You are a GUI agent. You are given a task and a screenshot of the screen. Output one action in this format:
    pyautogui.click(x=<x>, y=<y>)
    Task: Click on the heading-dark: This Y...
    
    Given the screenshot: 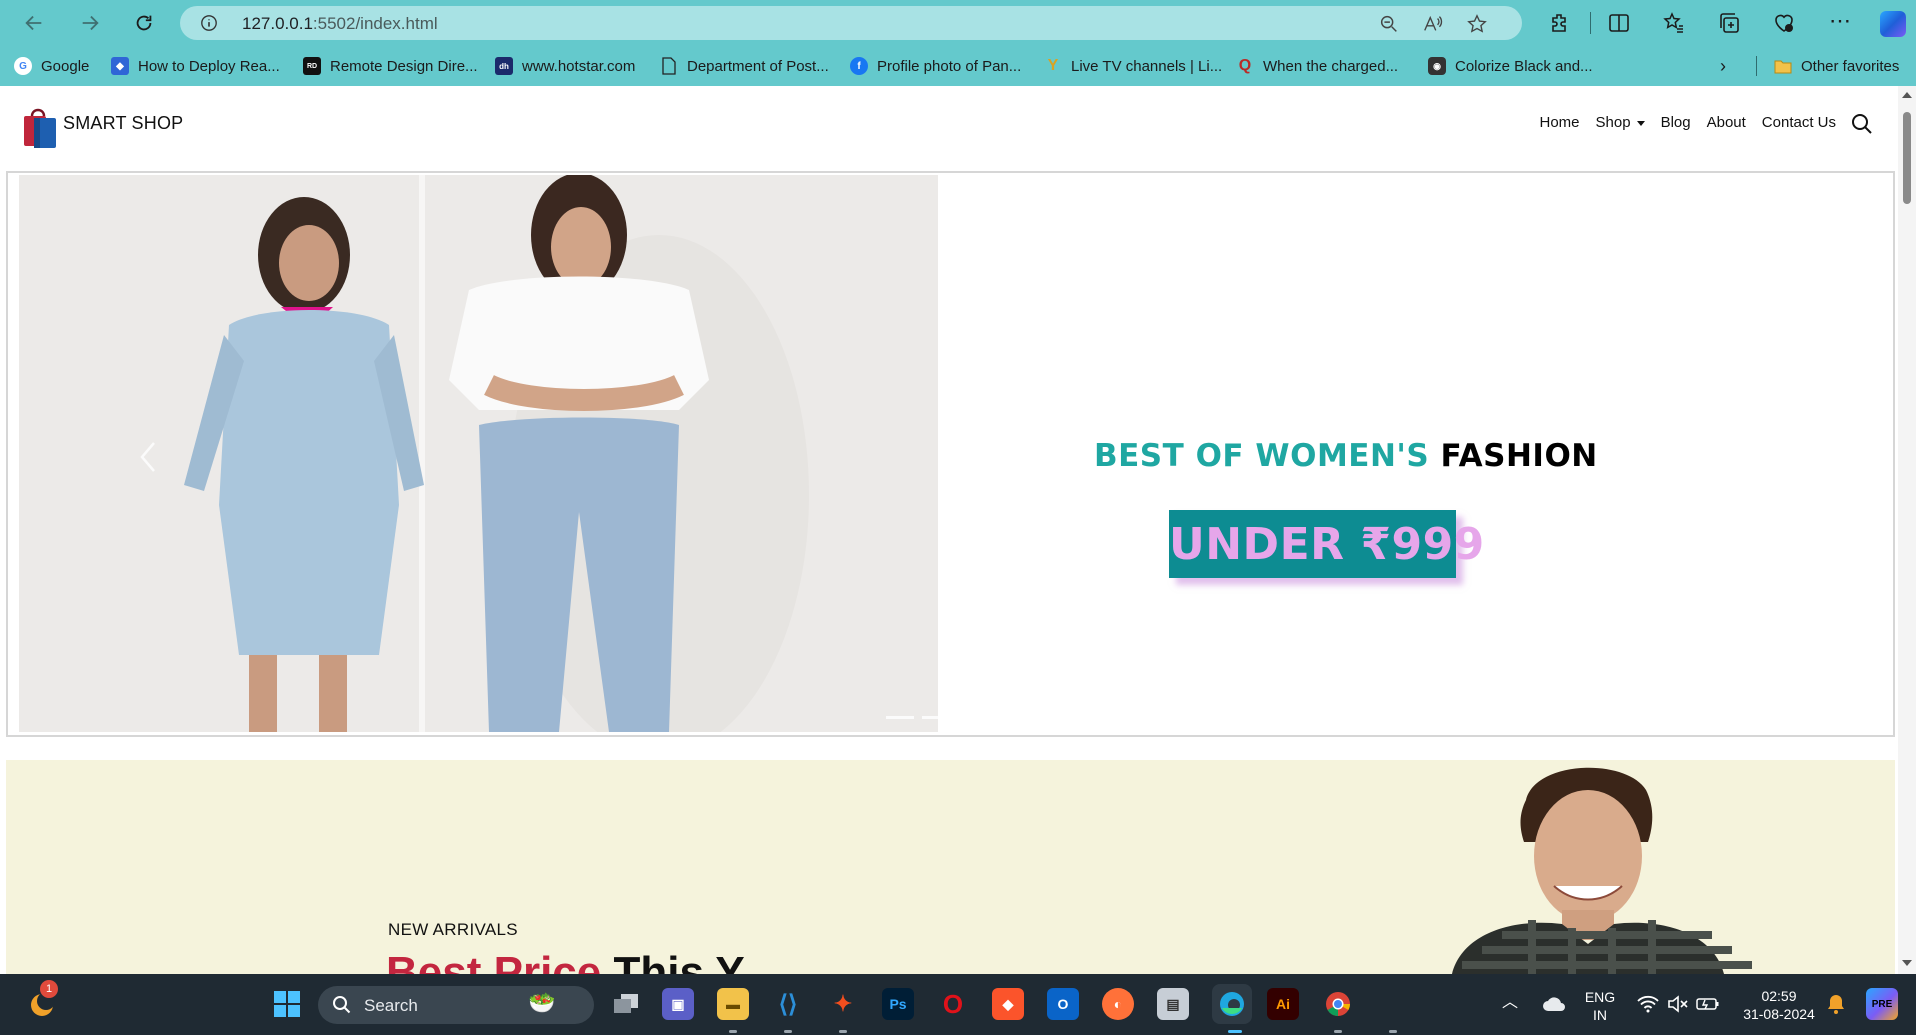 What is the action you would take?
    pyautogui.click(x=695, y=961)
    